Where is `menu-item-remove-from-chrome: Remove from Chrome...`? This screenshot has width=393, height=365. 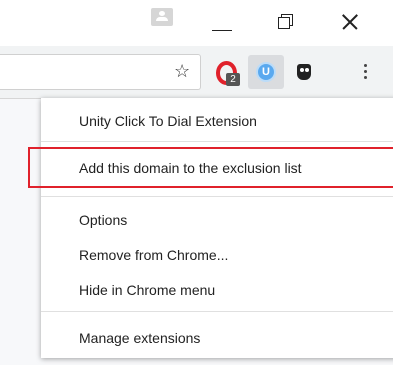 menu-item-remove-from-chrome: Remove from Chrome... is located at coordinates (153, 255).